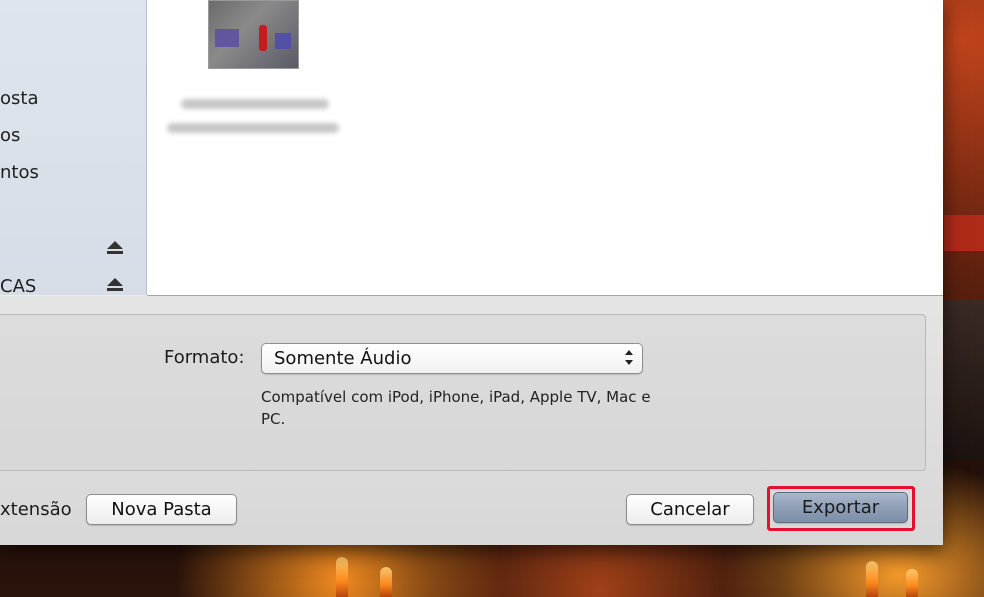  I want to click on sidebar-item: os, so click(10, 135).